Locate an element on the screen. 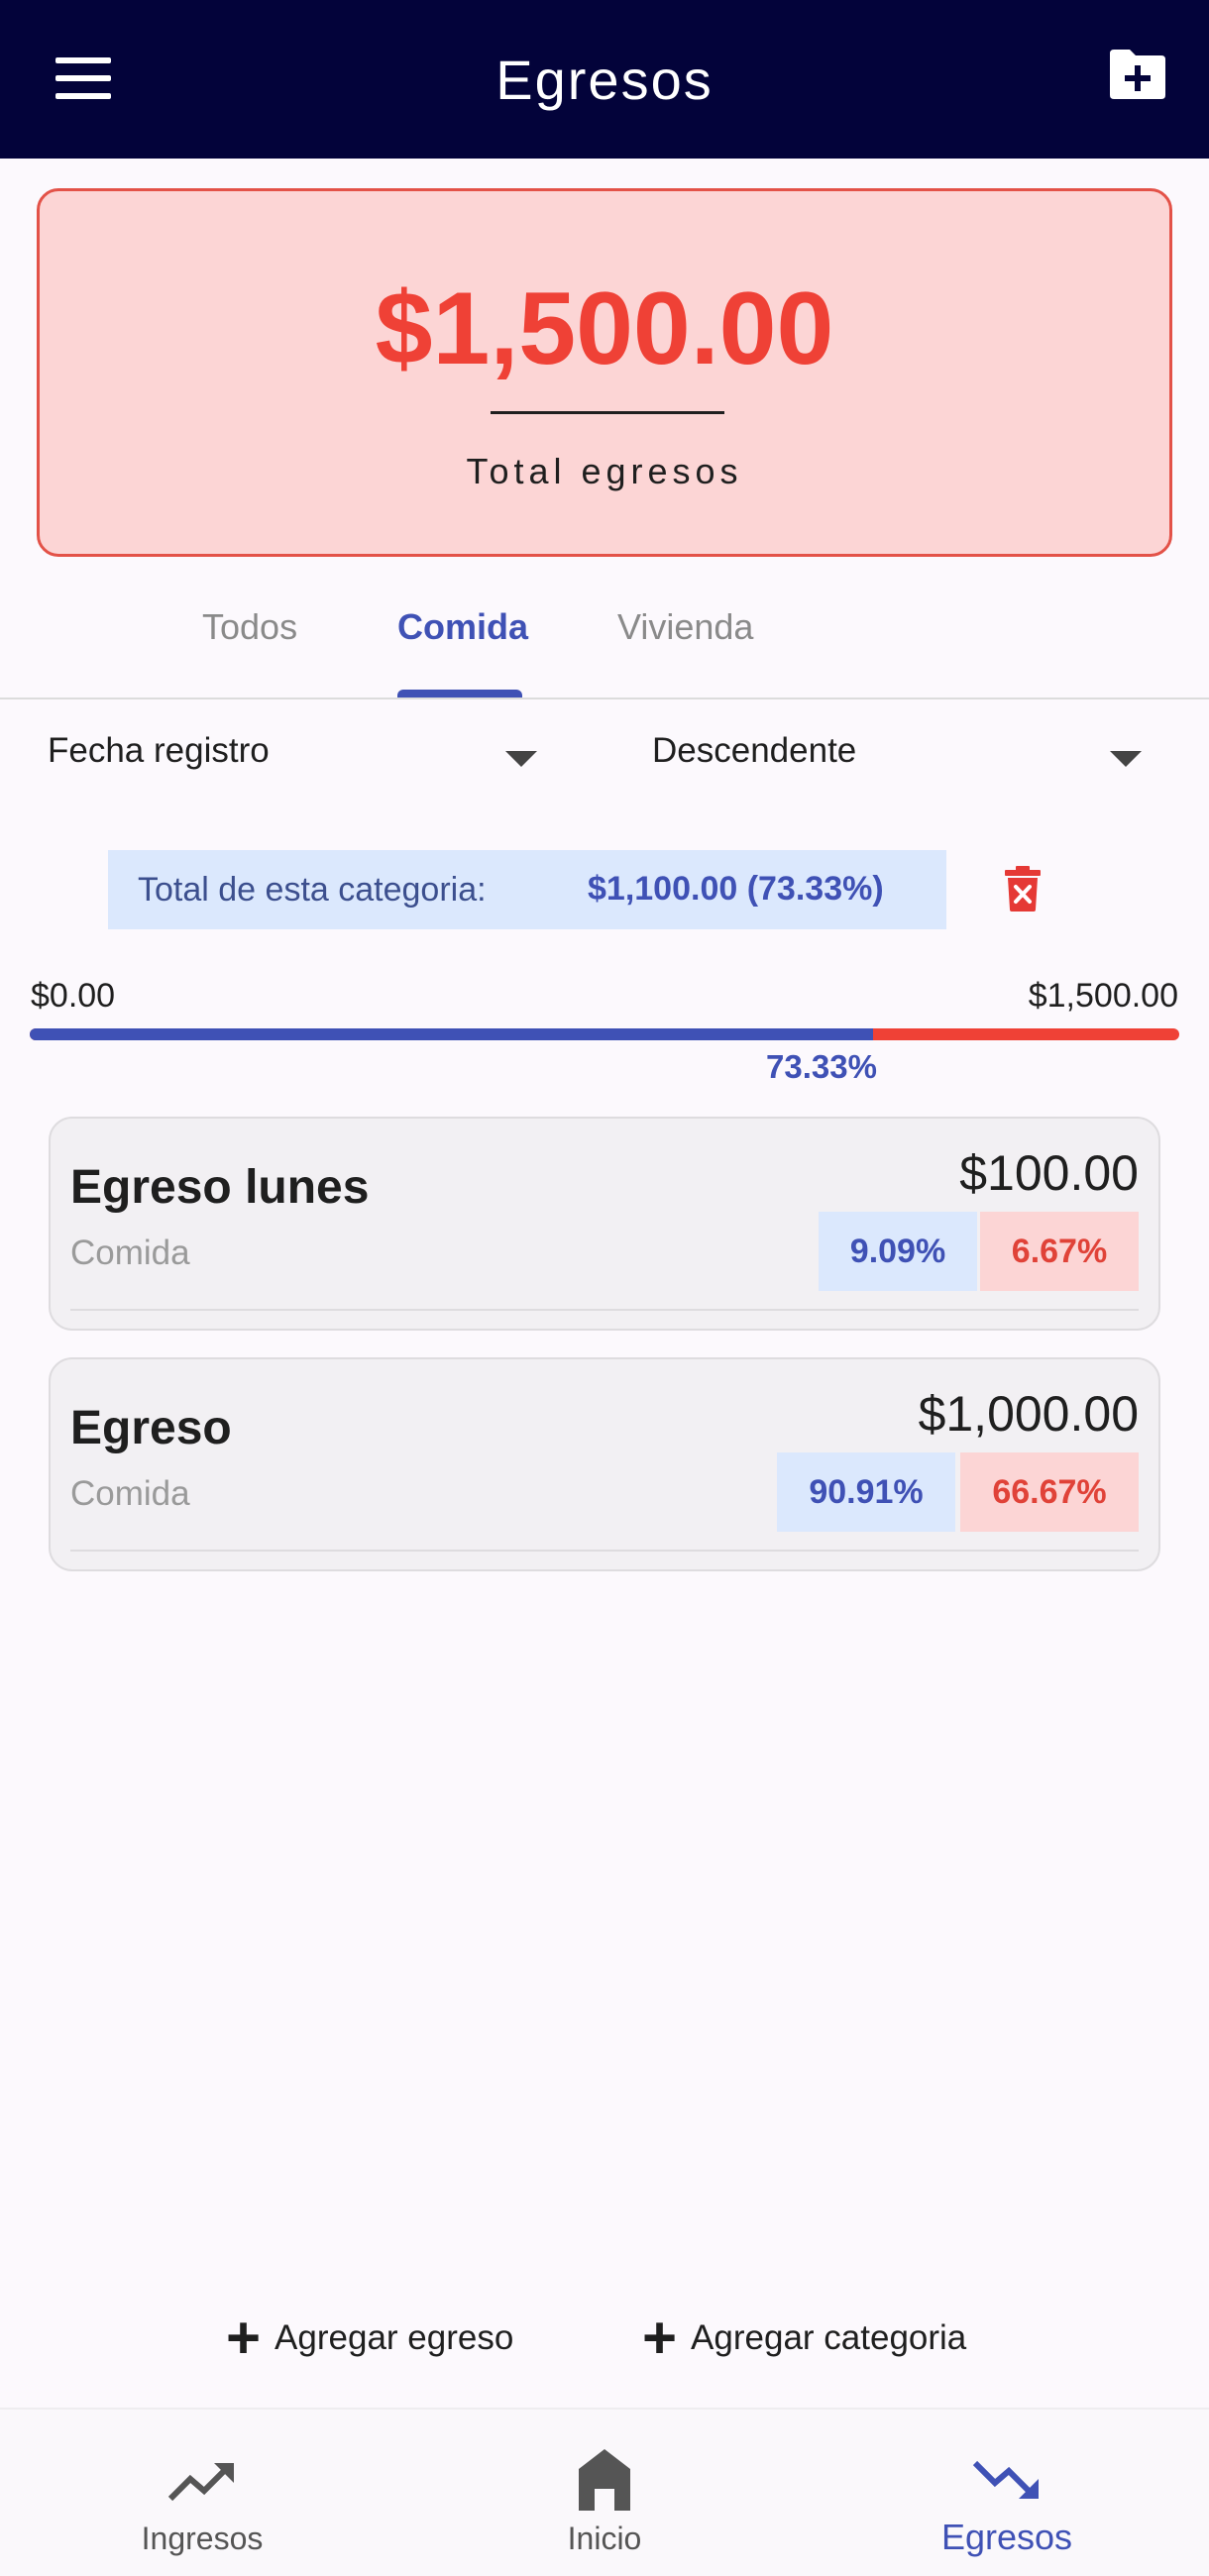  nav-label: Inicio is located at coordinates (604, 2538).